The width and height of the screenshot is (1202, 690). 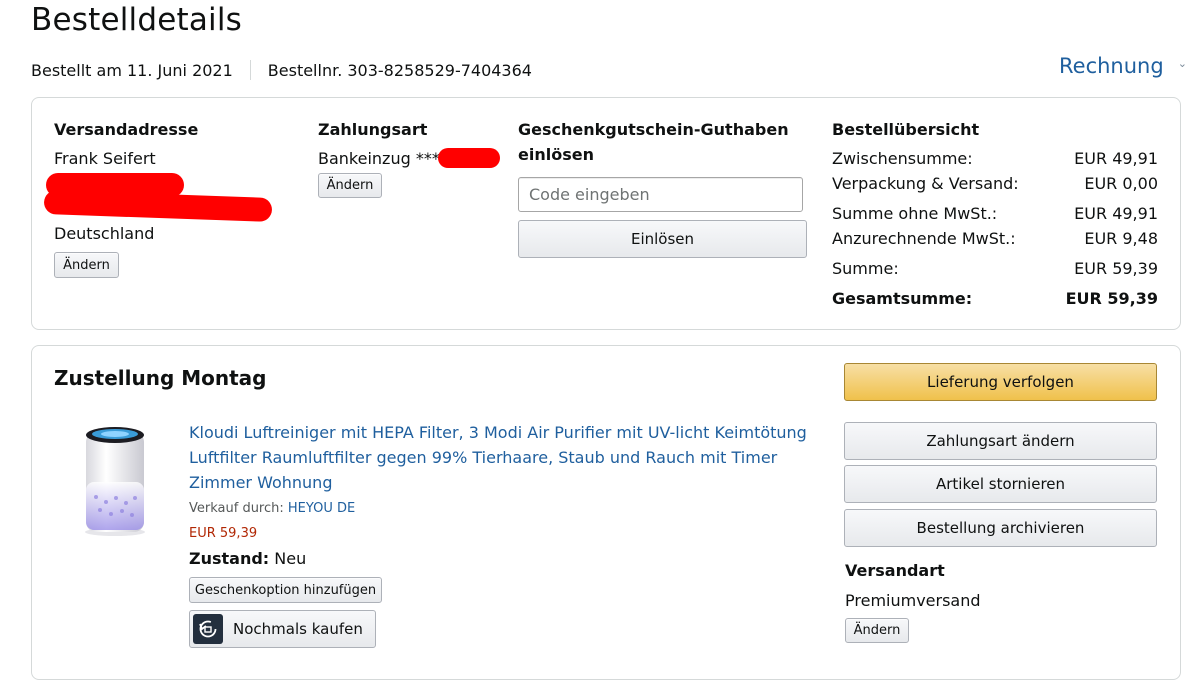 I want to click on air-purifier-image, so click(x=115, y=481).